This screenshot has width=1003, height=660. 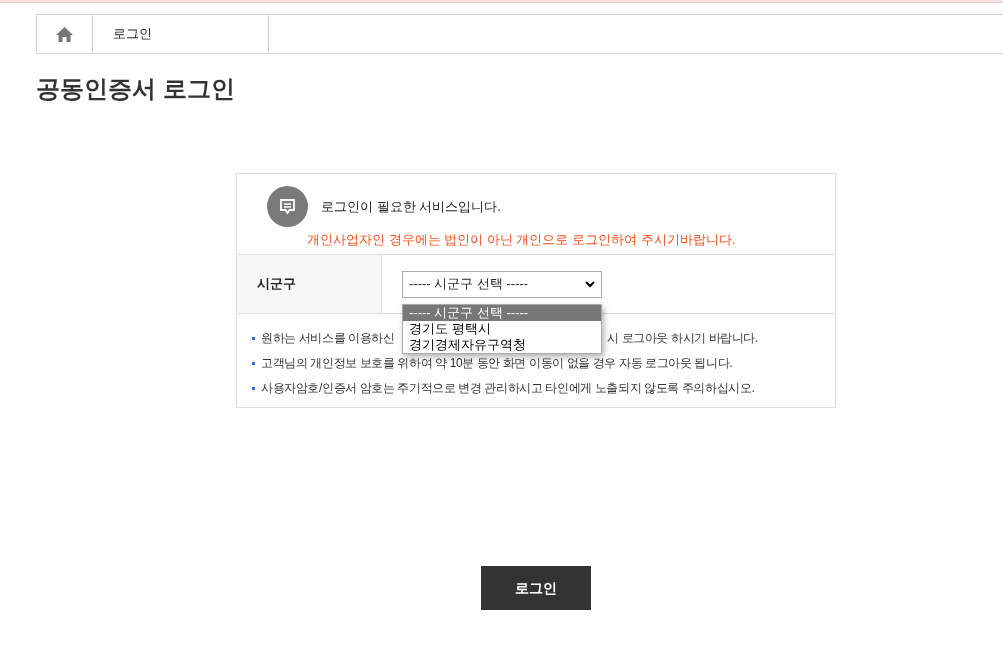 I want to click on note-text: 고객님의 개인정보 보호를 위하여 약 10분 동안 화면 이동이 없을 경우 자동 로그아웃 됩니다., so click(x=497, y=363).